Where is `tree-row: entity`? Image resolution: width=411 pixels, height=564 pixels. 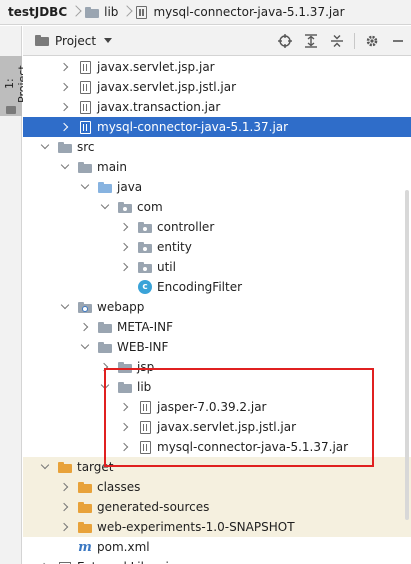 tree-row: entity is located at coordinates (217, 247).